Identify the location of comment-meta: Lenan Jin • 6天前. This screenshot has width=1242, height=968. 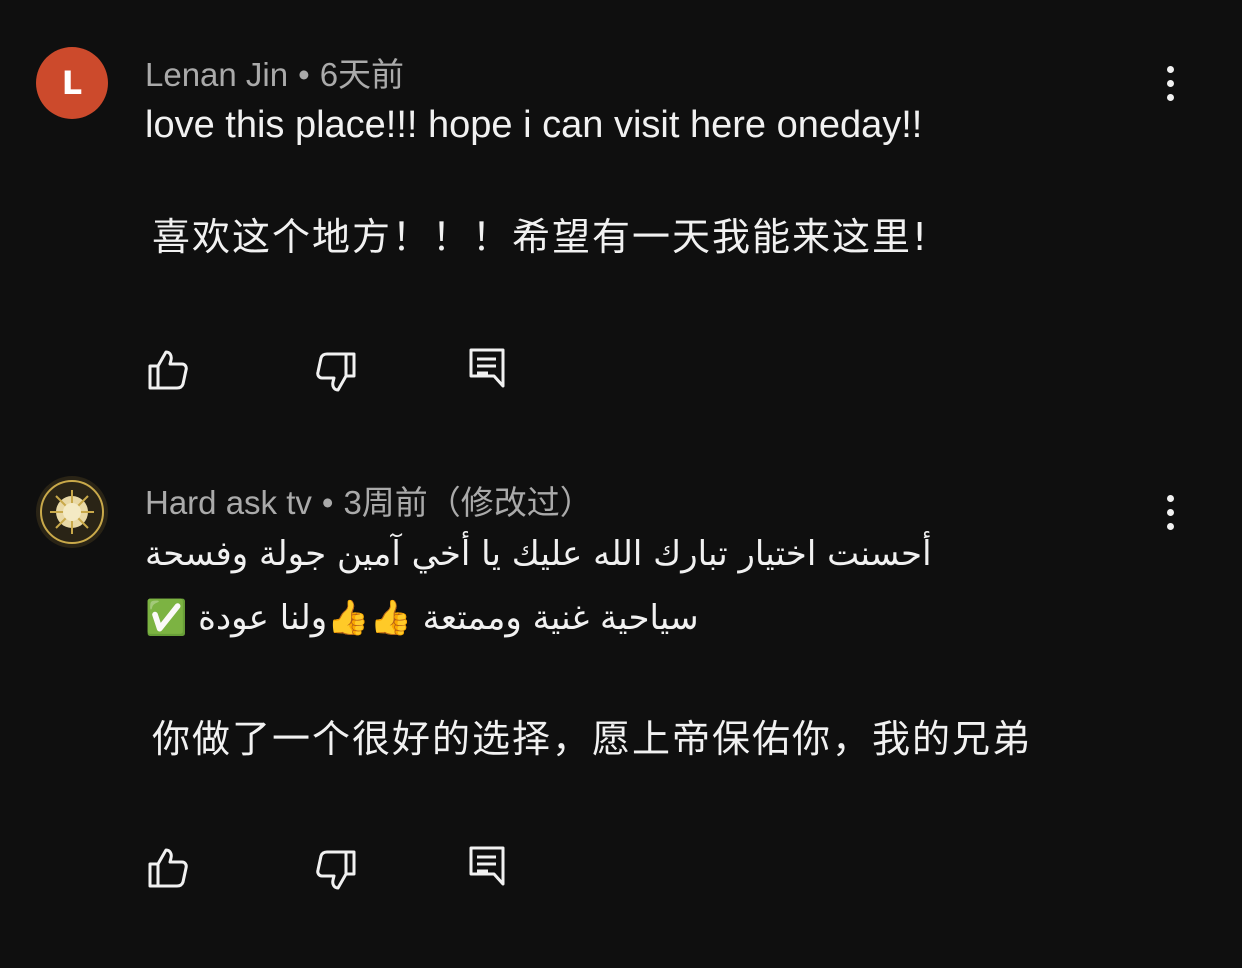
(274, 72).